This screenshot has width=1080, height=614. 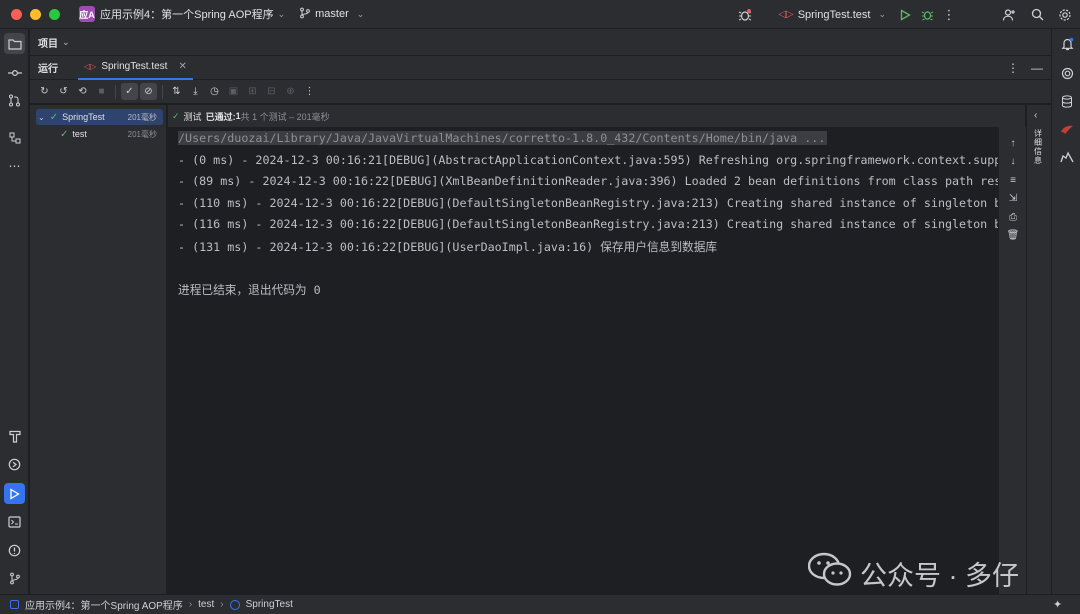 What do you see at coordinates (1067, 44) in the screenshot?
I see `notifications-bell-icon` at bounding box center [1067, 44].